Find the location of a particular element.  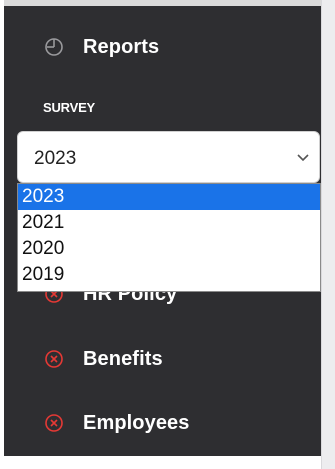

dropdown-option-2023: 2023 is located at coordinates (169, 197).